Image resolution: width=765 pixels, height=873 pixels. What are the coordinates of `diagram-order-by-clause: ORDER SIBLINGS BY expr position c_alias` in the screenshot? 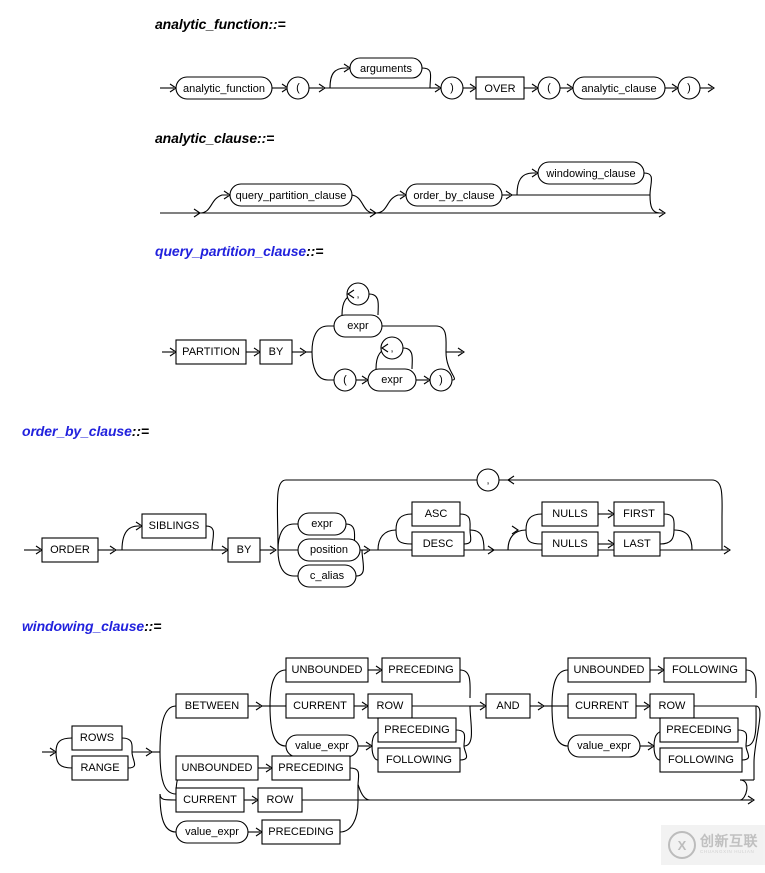 It's located at (377, 528).